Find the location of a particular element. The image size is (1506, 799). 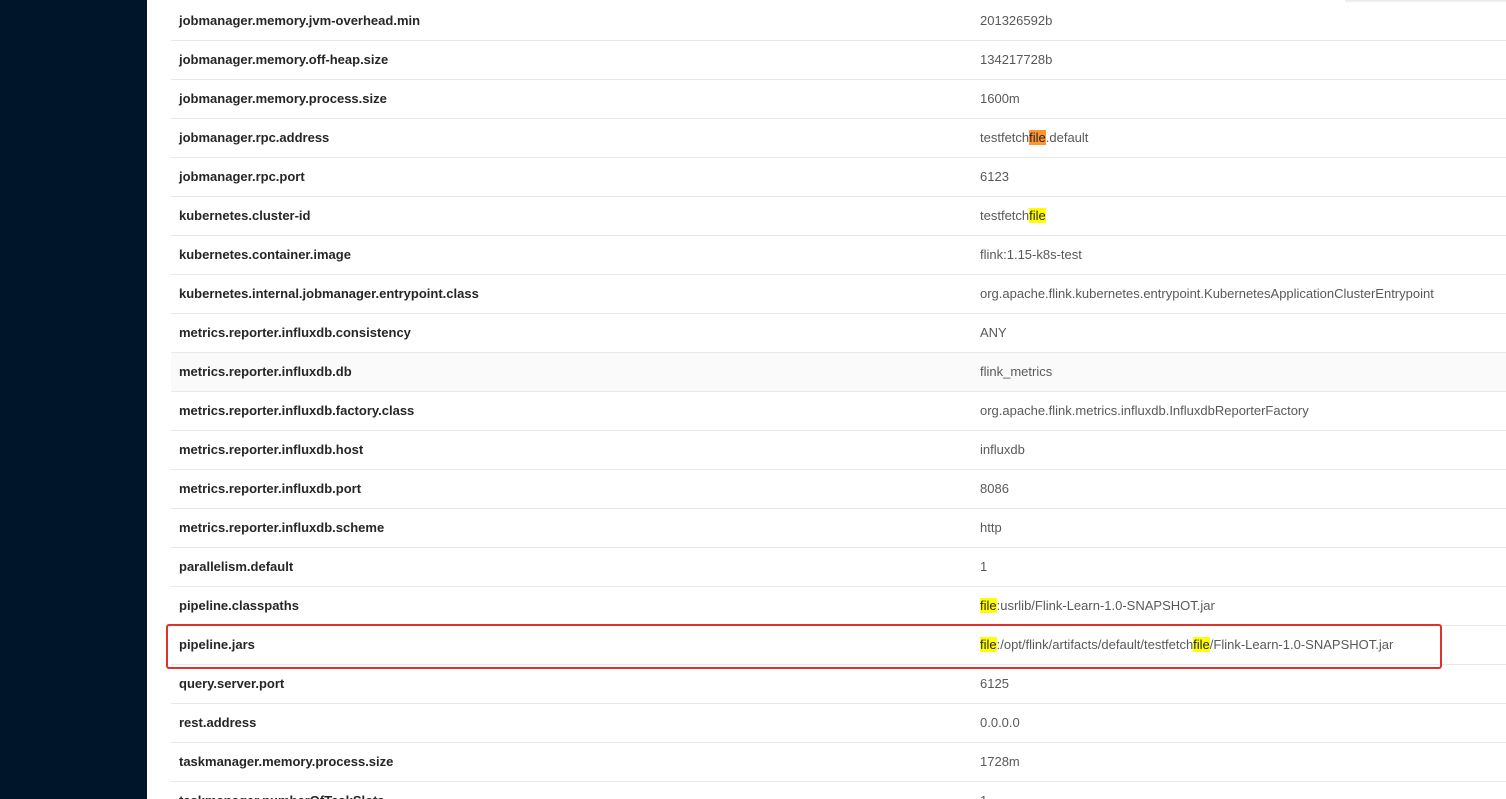

value-text: 1600m is located at coordinates (1000, 98).